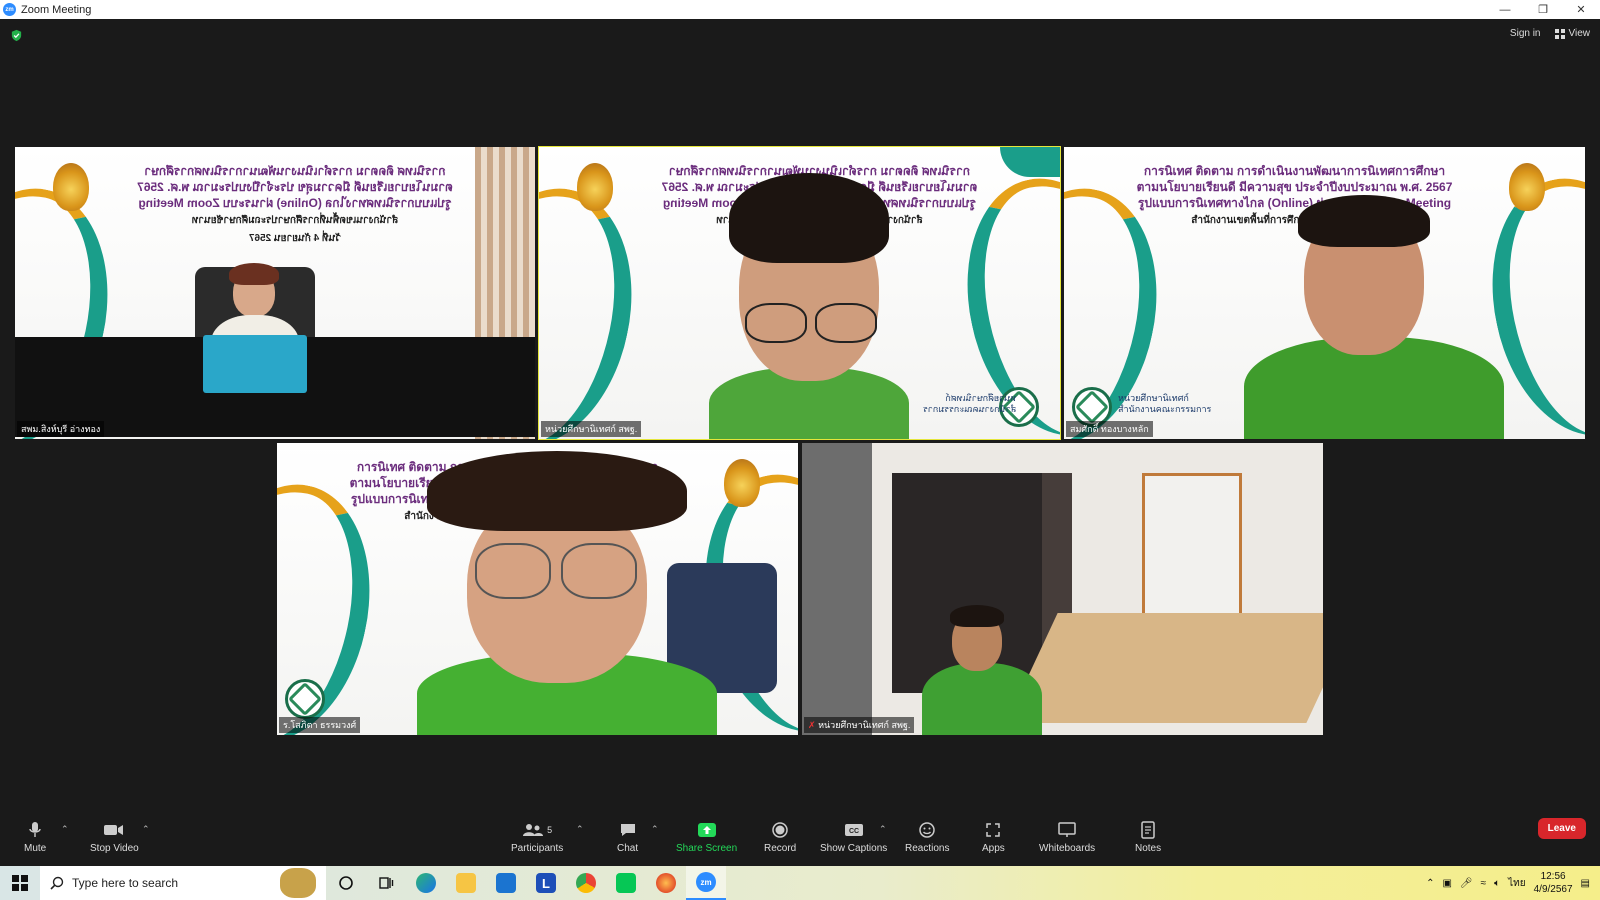 The image size is (1600, 900). I want to click on apps-button: Apps, so click(993, 837).